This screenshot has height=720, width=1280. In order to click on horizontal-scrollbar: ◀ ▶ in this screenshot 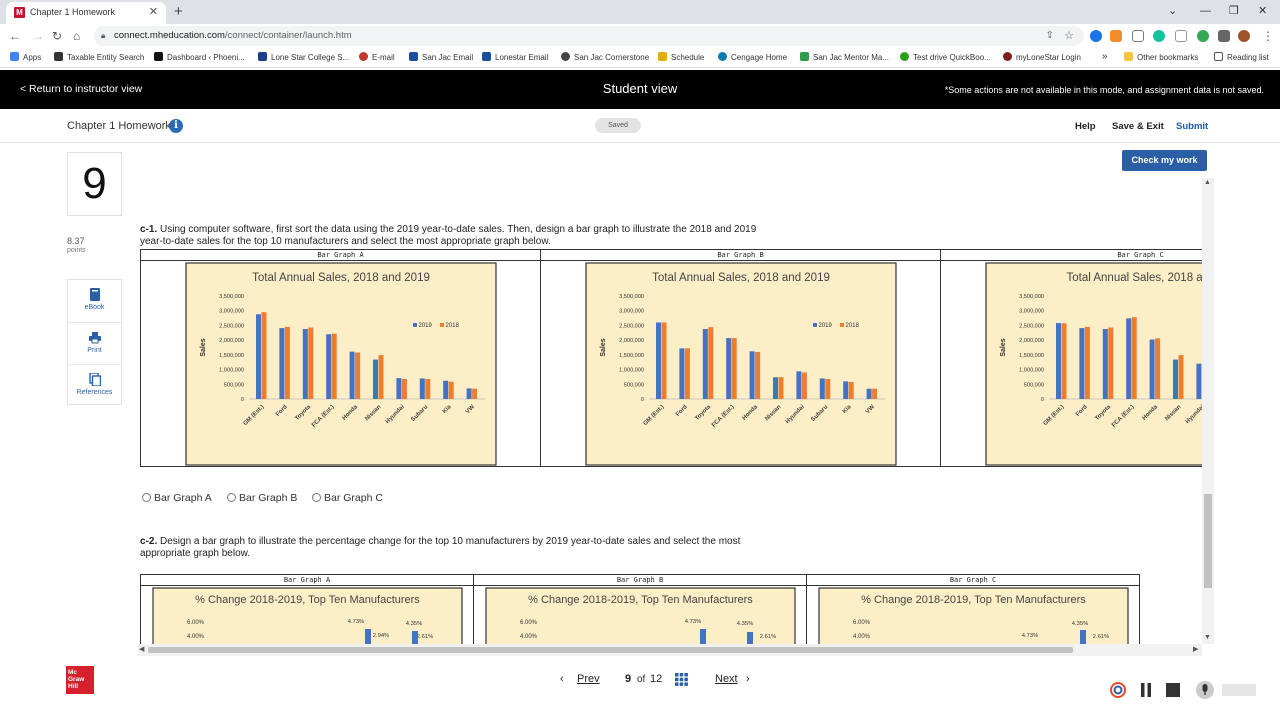, I will do `click(670, 650)`.